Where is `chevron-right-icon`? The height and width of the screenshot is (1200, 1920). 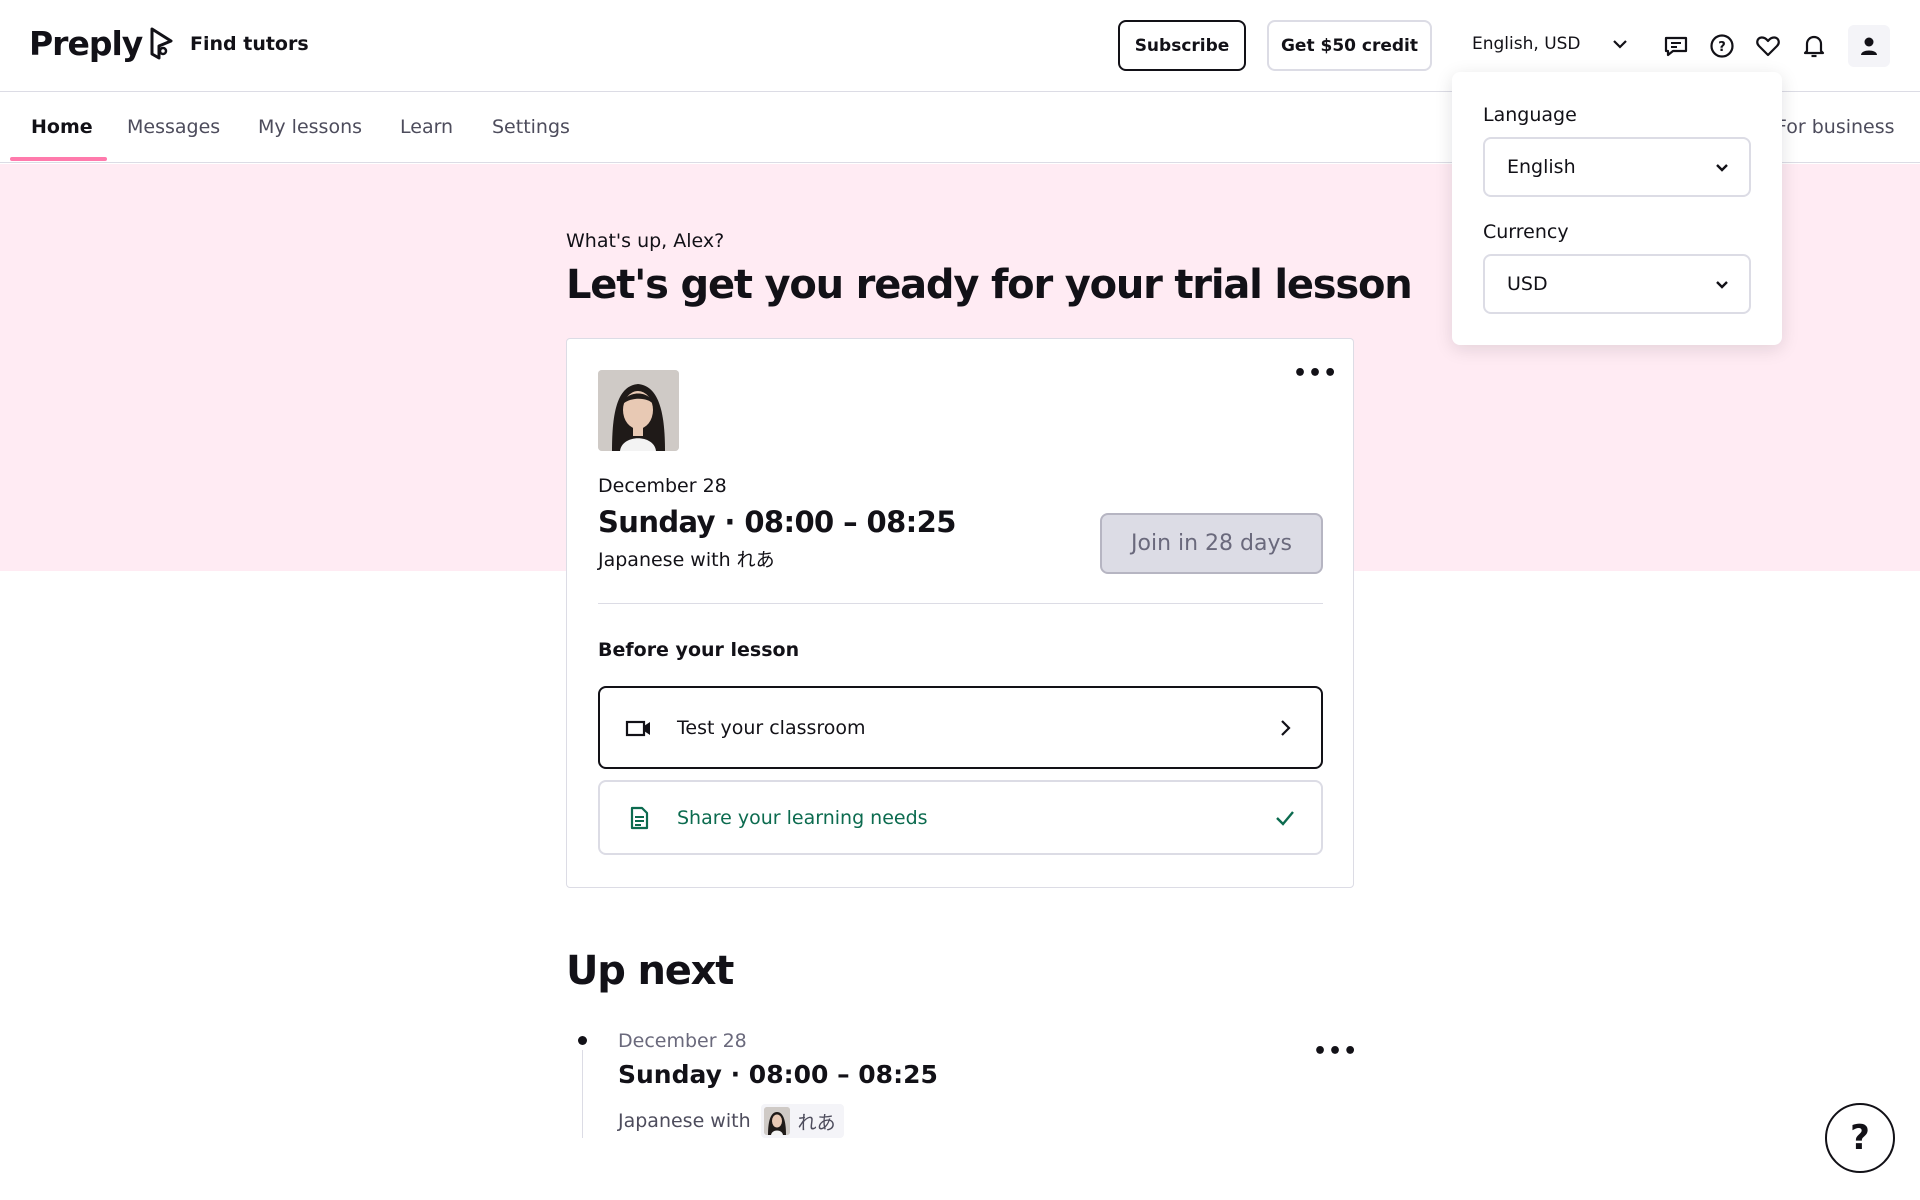
chevron-right-icon is located at coordinates (1285, 728).